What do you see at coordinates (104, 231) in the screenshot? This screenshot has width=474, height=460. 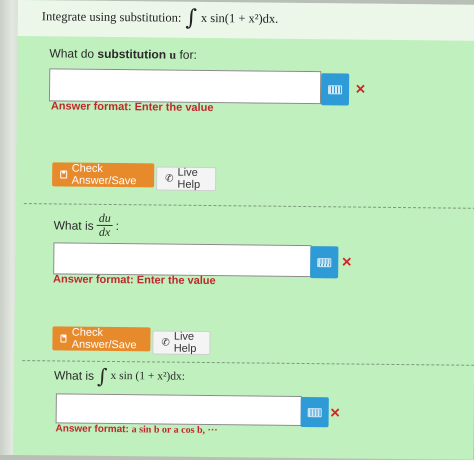 I see `fraction-denominator: dx` at bounding box center [104, 231].